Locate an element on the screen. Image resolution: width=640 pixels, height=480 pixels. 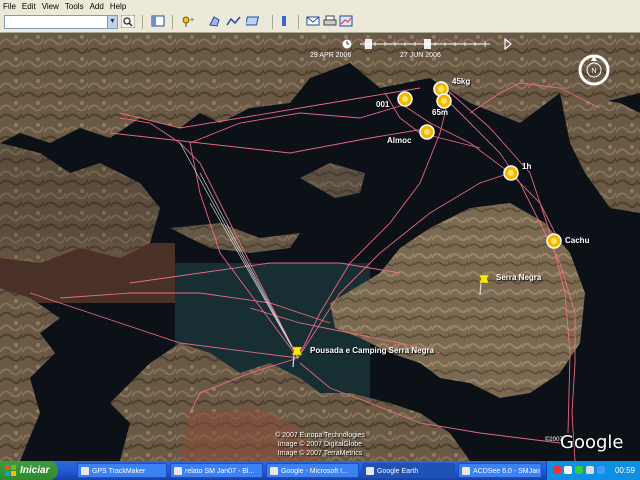
search-button is located at coordinates (128, 21).